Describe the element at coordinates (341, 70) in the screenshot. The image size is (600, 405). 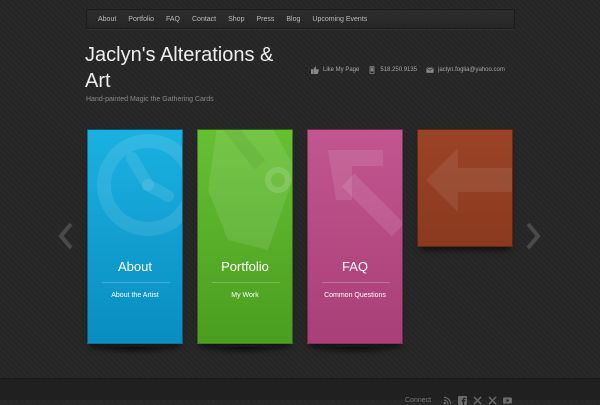
I see `like-page-label: Like My Page` at that location.